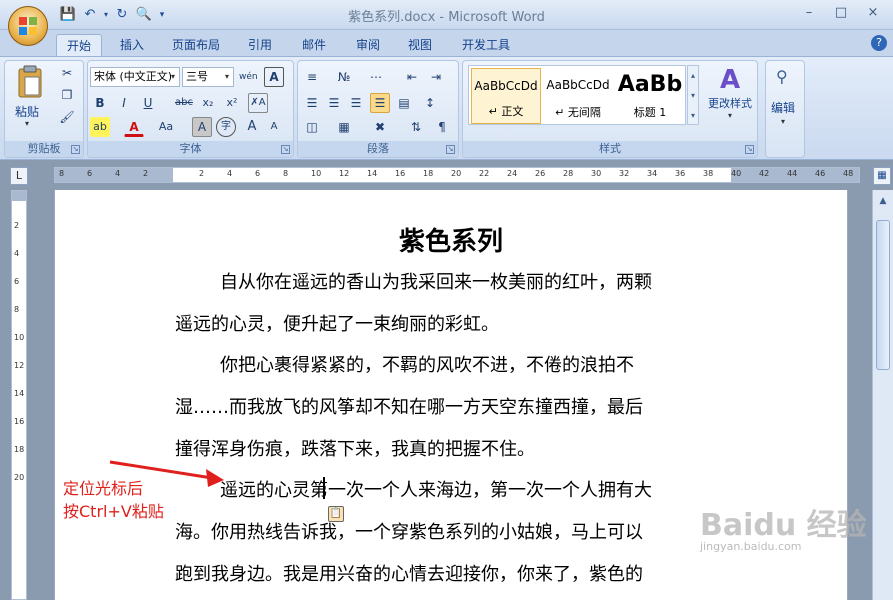 The image size is (893, 600). What do you see at coordinates (446, 17) in the screenshot?
I see `window-title: 紫色系列.docx - Microsoft Word` at bounding box center [446, 17].